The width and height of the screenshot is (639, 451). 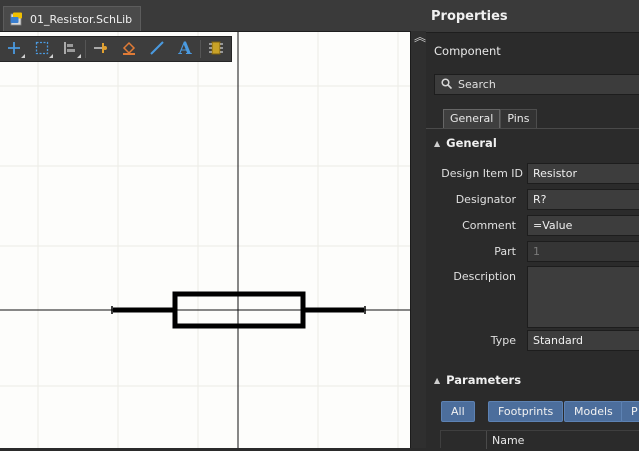 What do you see at coordinates (583, 199) in the screenshot?
I see `designator-field: R?` at bounding box center [583, 199].